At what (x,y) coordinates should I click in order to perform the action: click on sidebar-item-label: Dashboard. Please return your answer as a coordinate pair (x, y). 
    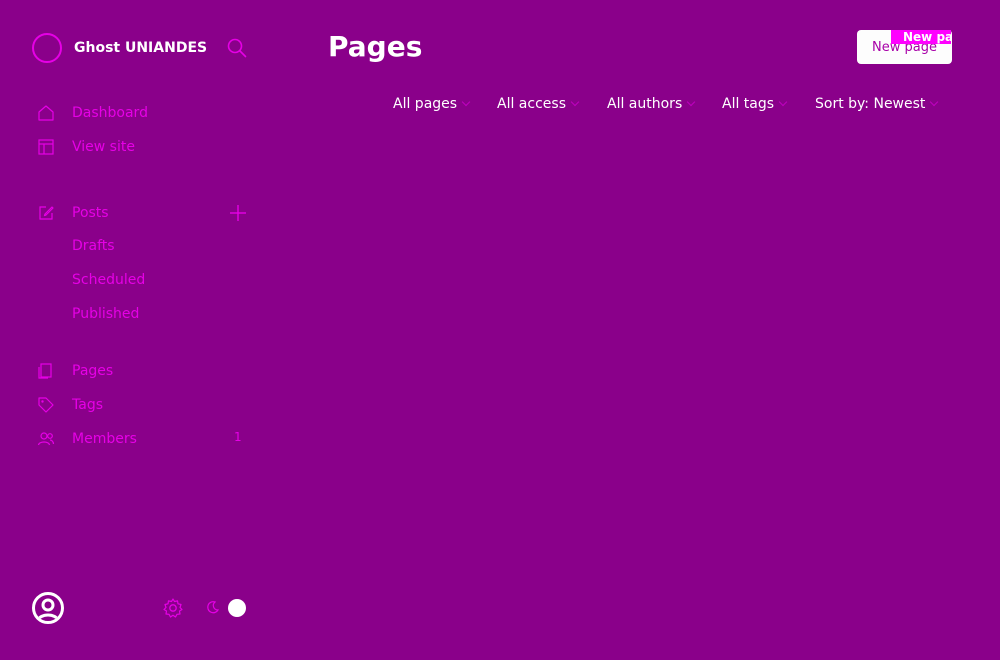
    Looking at the image, I should click on (110, 113).